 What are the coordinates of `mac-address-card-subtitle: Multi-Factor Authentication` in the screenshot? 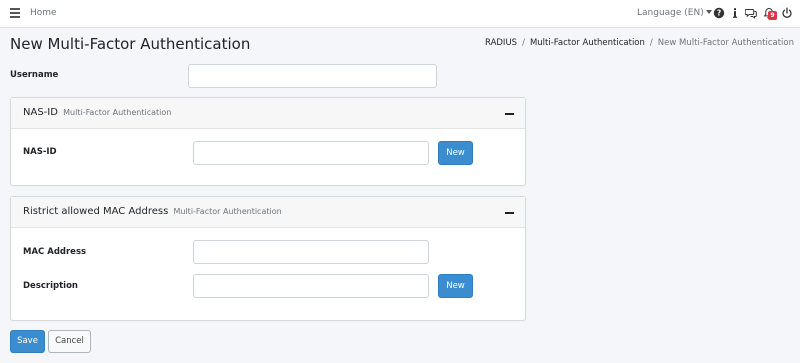 It's located at (227, 211).